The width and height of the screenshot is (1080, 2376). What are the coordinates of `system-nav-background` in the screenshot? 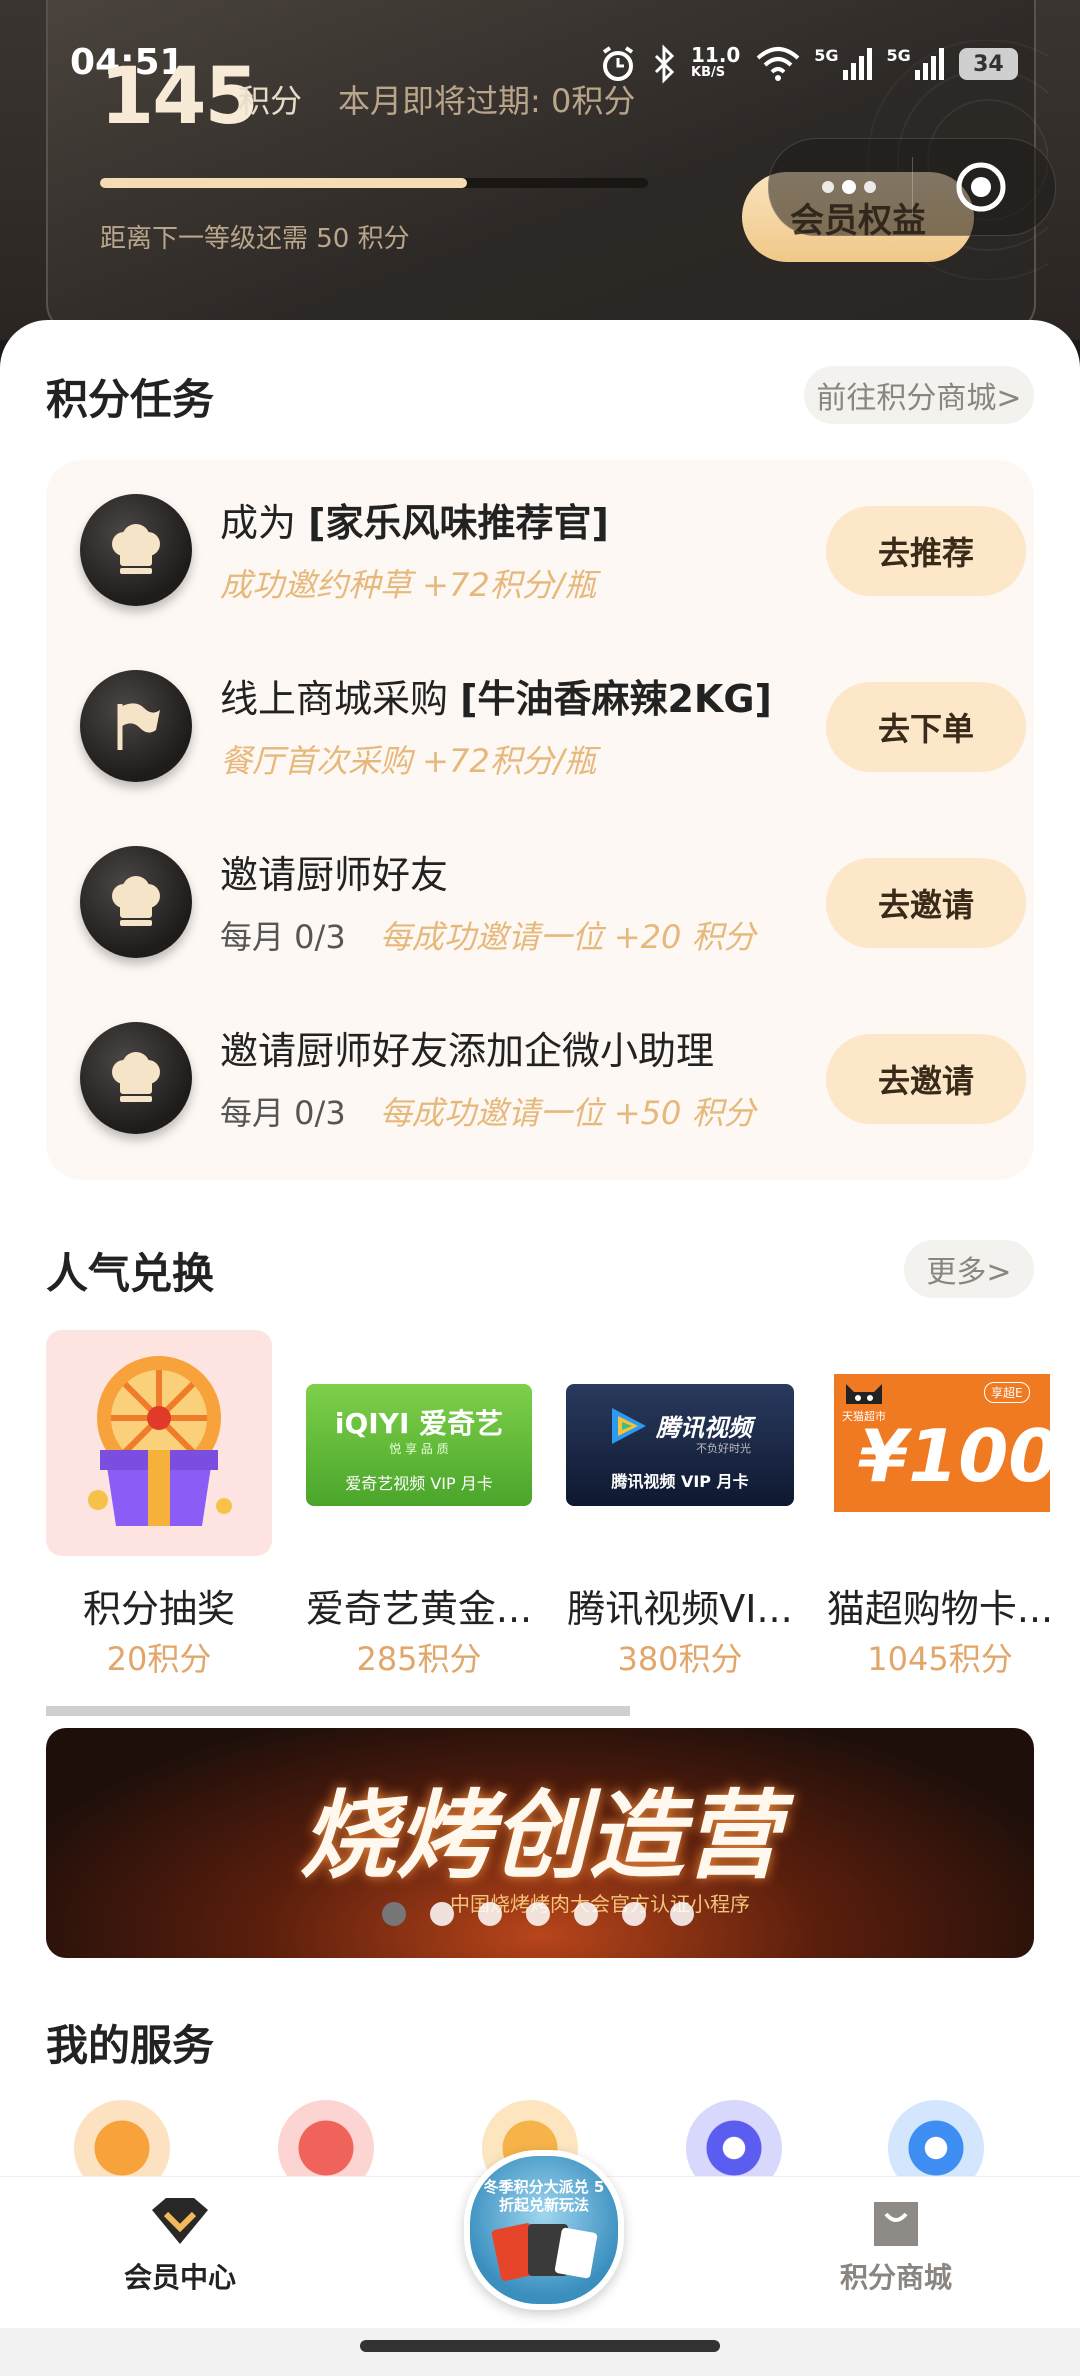 It's located at (540, 2352).